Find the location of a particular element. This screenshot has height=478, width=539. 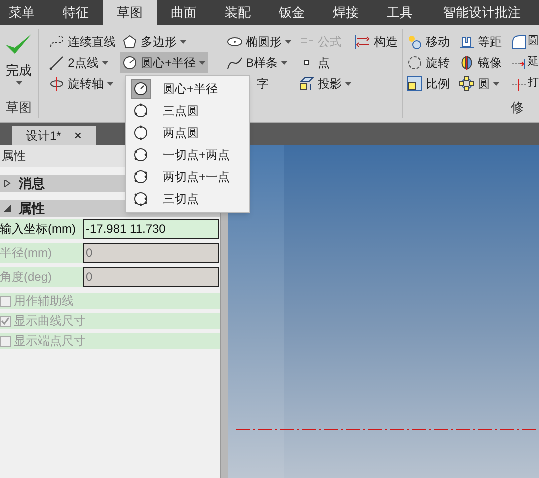

construction-icon is located at coordinates (363, 42).